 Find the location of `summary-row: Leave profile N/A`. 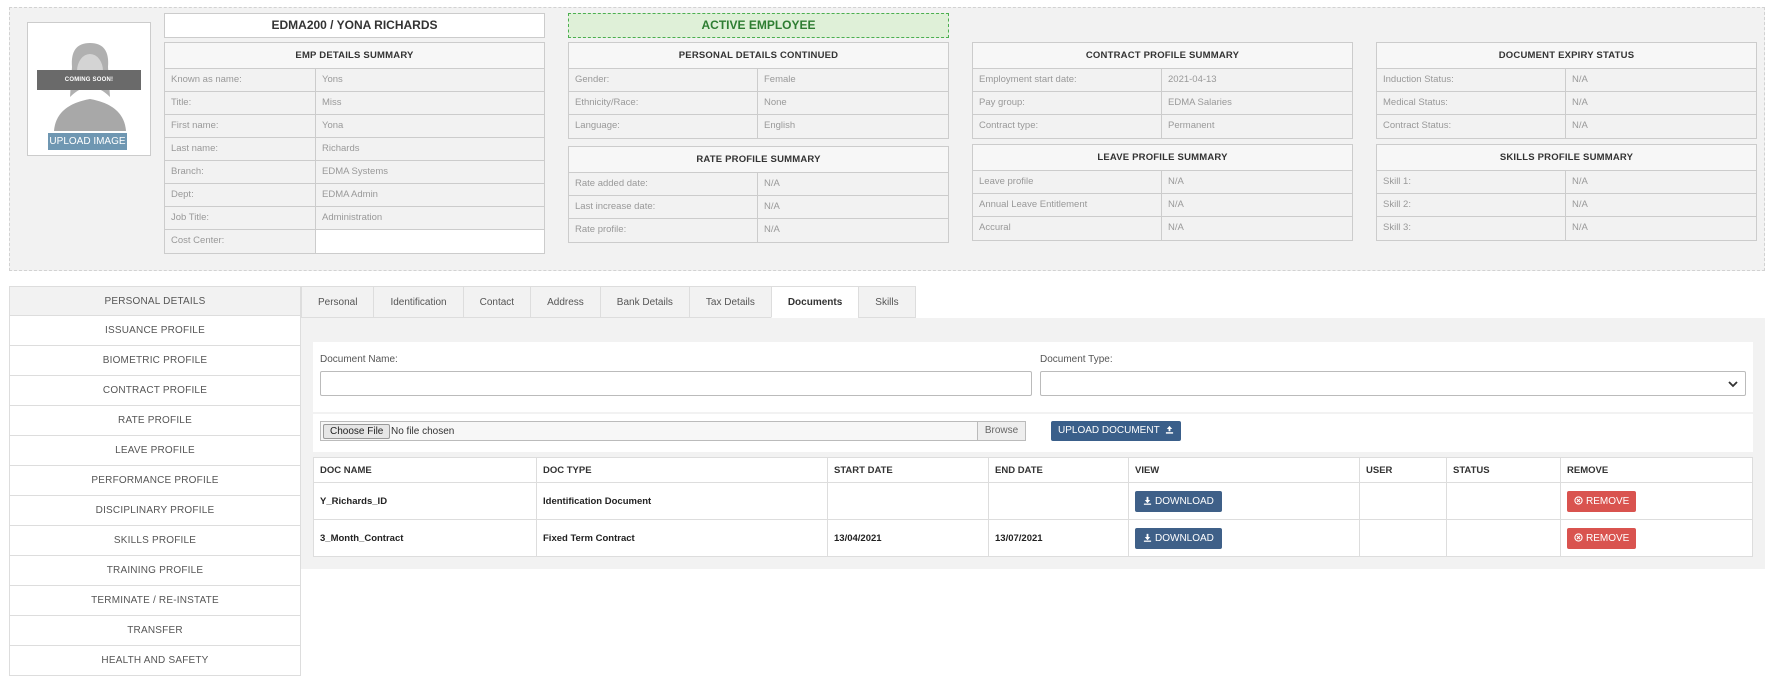

summary-row: Leave profile N/A is located at coordinates (1162, 182).